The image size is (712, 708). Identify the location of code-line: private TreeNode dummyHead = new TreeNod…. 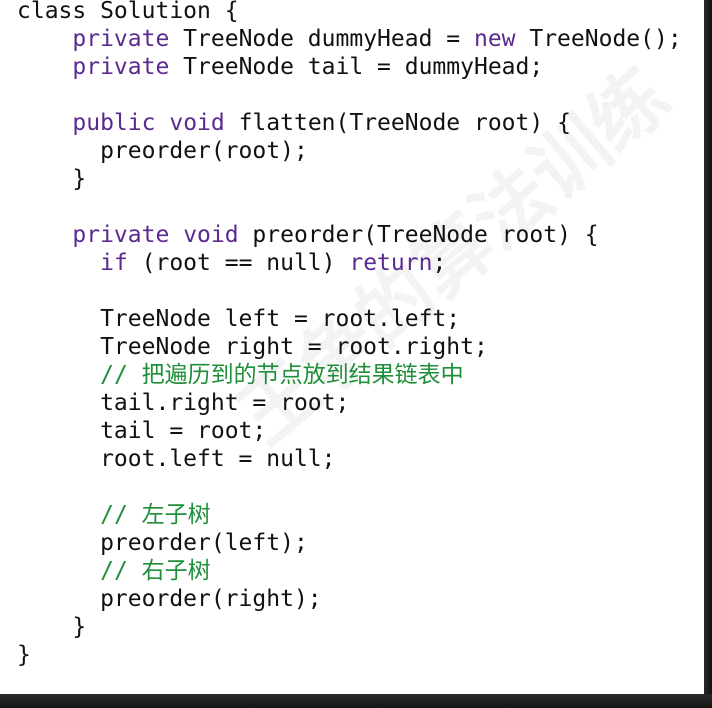
(349, 39).